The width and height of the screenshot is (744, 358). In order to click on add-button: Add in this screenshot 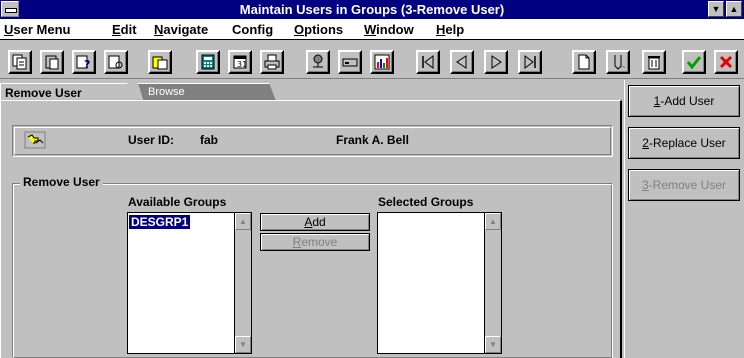, I will do `click(315, 222)`.